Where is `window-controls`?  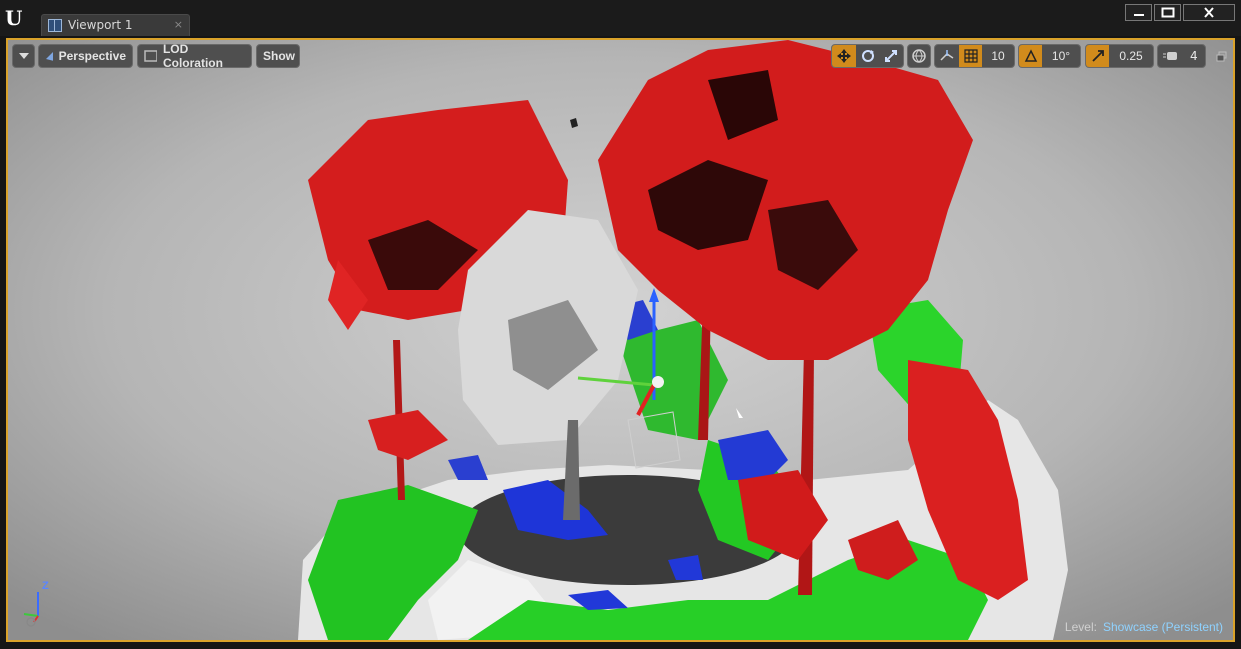
window-controls is located at coordinates (1179, 12).